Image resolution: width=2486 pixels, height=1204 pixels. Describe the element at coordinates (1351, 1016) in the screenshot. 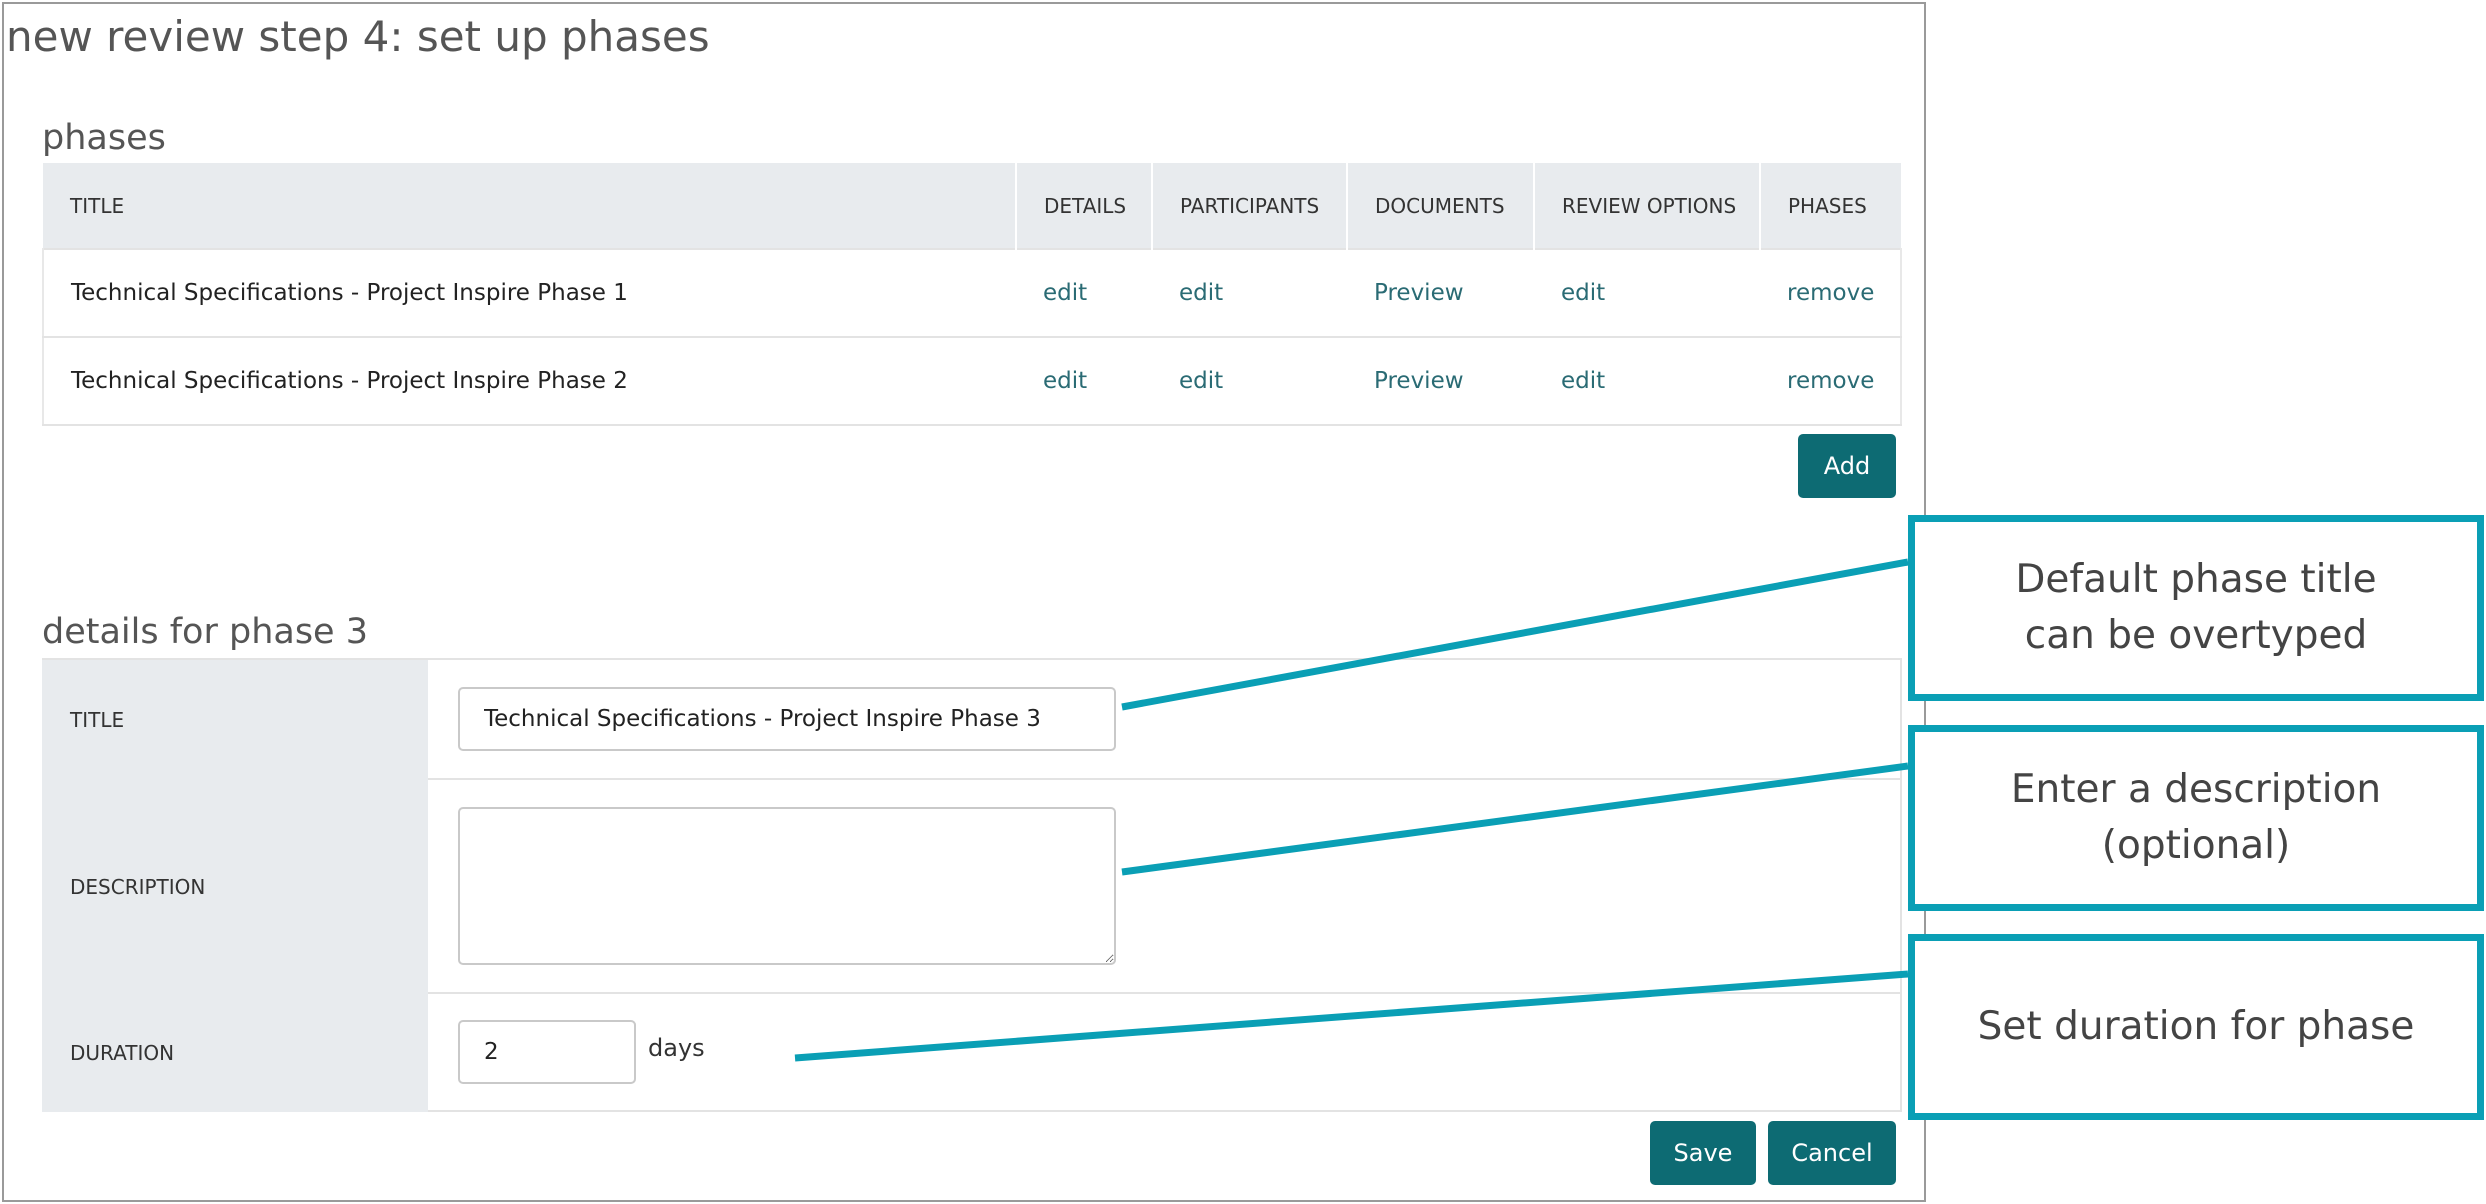

I see `duration-callout-leader` at that location.